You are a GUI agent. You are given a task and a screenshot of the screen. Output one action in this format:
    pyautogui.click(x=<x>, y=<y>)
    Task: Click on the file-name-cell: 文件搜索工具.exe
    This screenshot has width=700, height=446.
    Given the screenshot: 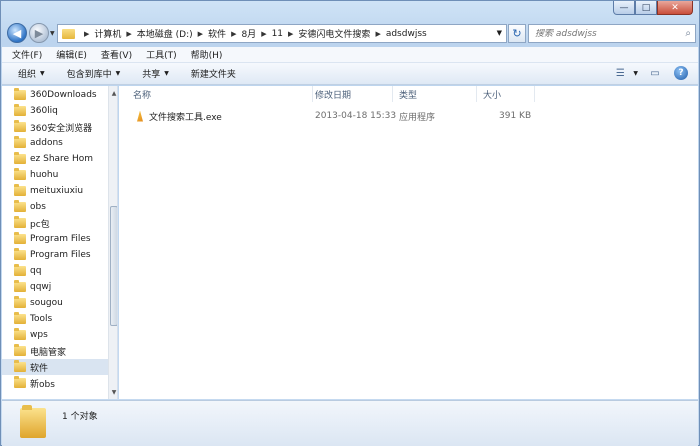 What is the action you would take?
    pyautogui.click(x=178, y=116)
    